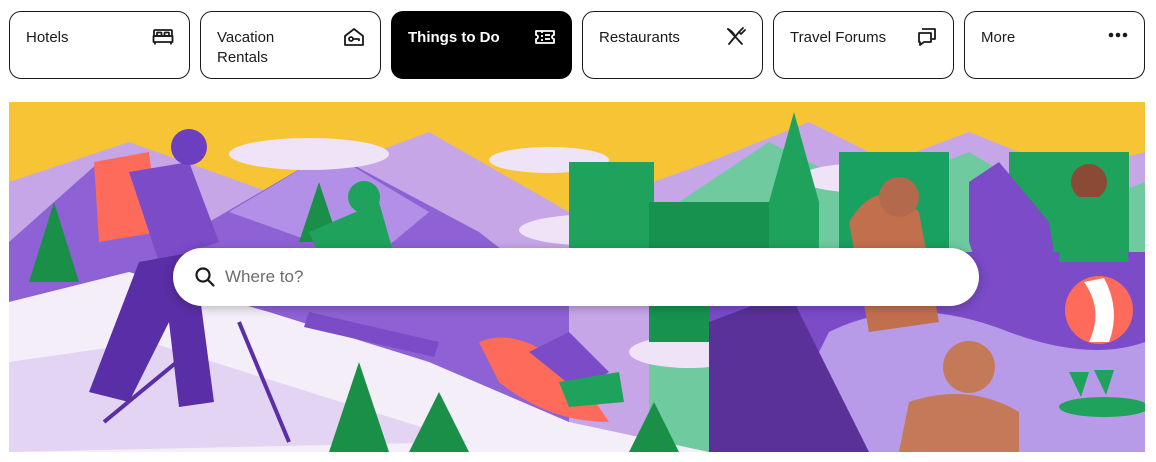 This screenshot has height=462, width=1156. I want to click on search-bar, so click(576, 277).